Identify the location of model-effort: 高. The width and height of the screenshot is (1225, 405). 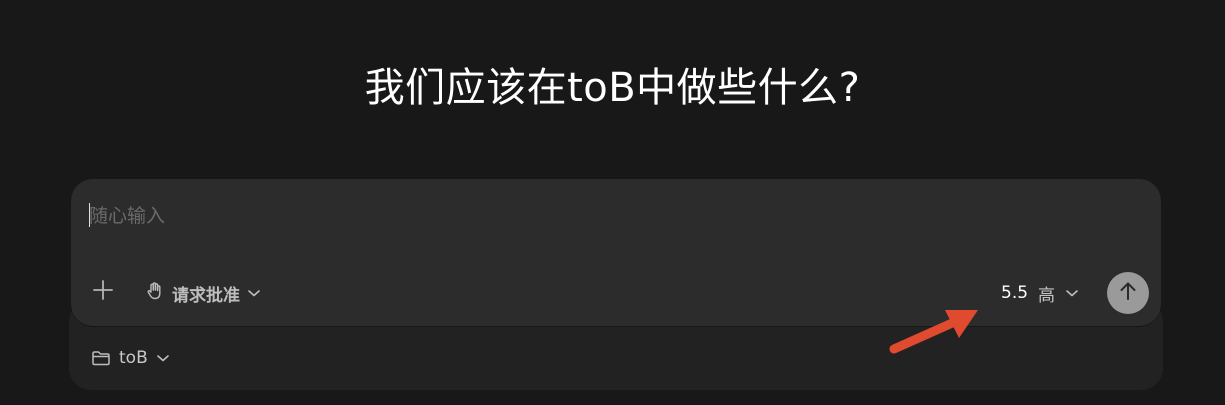
(1047, 295).